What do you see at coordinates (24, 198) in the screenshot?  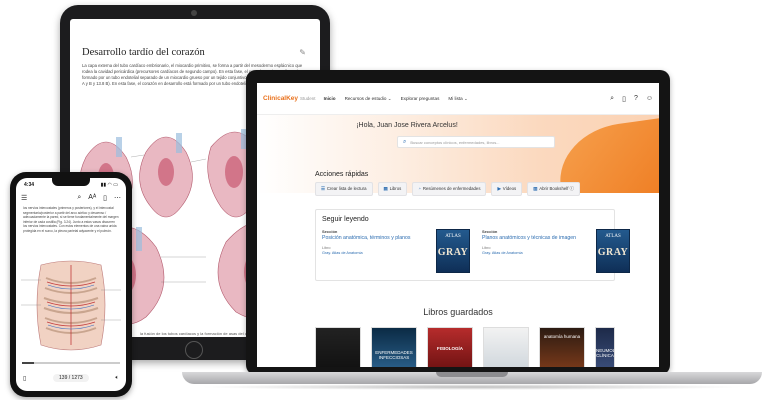 I see `menu-icon: ☰` at bounding box center [24, 198].